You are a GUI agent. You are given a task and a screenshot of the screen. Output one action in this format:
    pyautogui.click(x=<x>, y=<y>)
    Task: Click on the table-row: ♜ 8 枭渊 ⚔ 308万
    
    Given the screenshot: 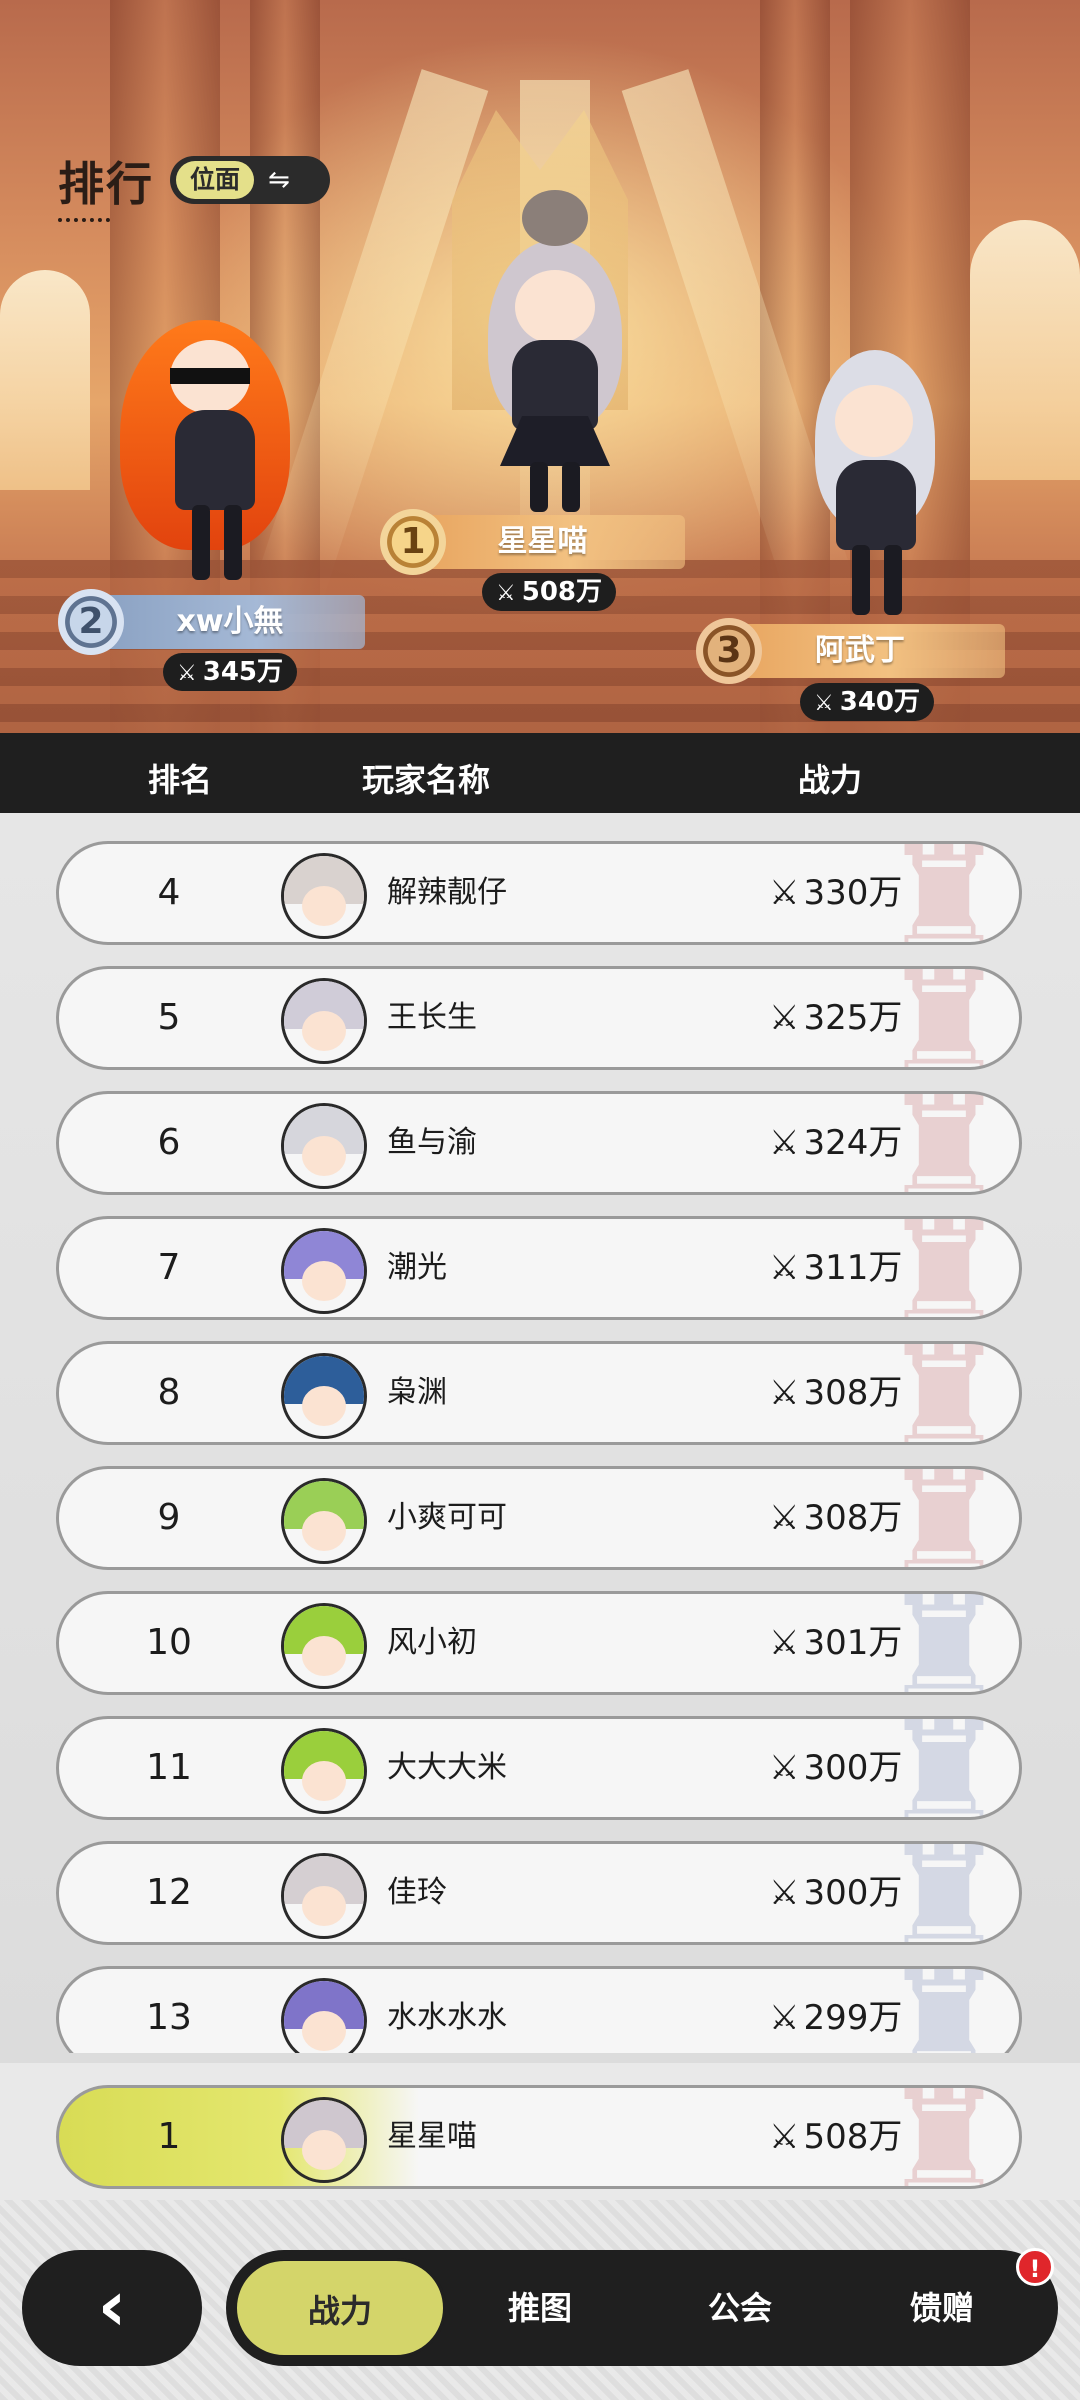 What is the action you would take?
    pyautogui.click(x=539, y=1393)
    